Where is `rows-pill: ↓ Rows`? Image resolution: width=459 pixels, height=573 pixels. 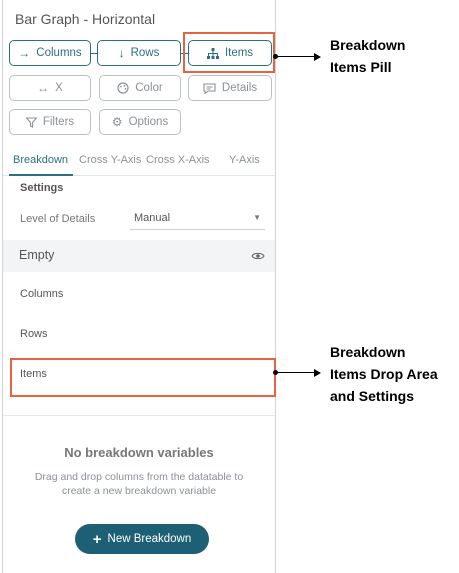
rows-pill: ↓ Rows is located at coordinates (139, 53).